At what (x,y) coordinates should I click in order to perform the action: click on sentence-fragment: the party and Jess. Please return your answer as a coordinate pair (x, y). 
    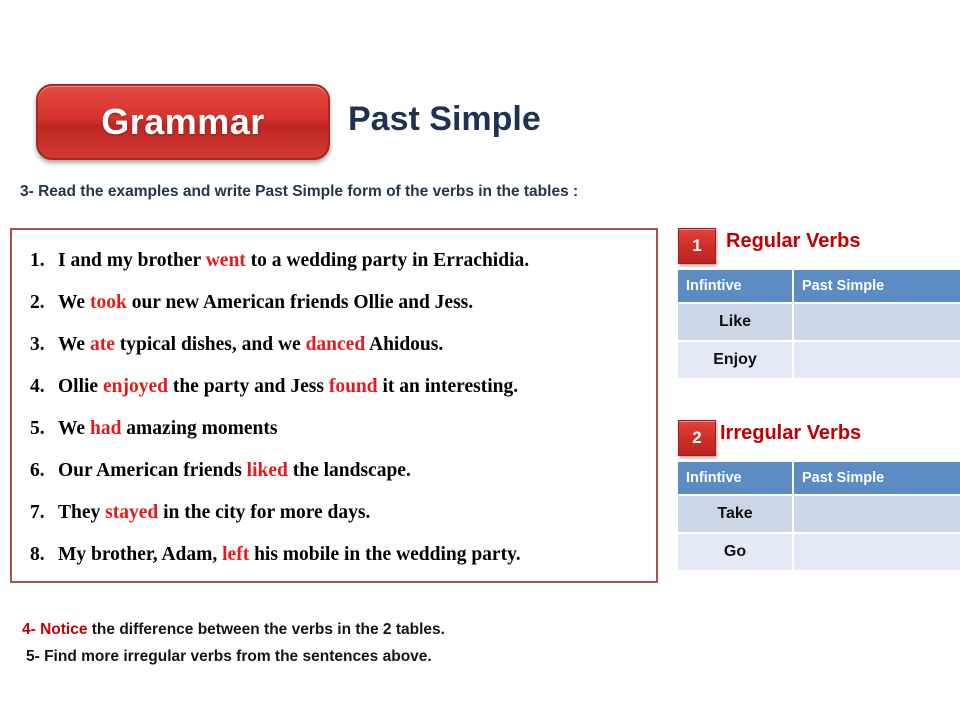
    Looking at the image, I should click on (248, 386).